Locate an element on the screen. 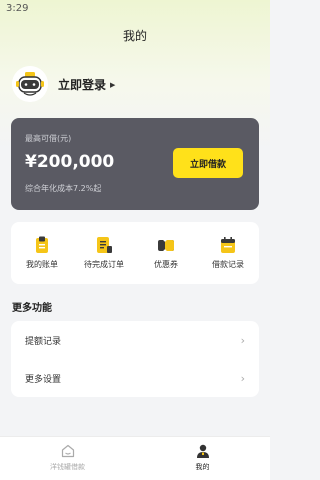  quick-action-bill: 我的账单 is located at coordinates (42, 253).